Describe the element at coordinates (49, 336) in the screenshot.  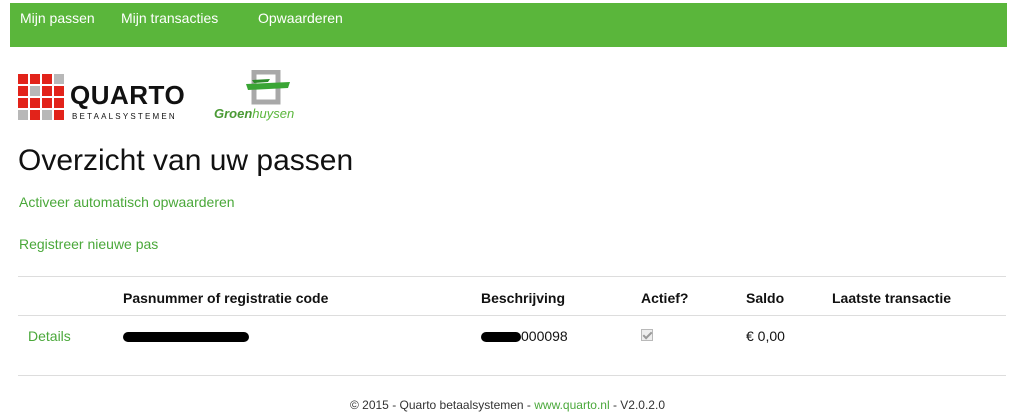
I see `details-link: Details` at that location.